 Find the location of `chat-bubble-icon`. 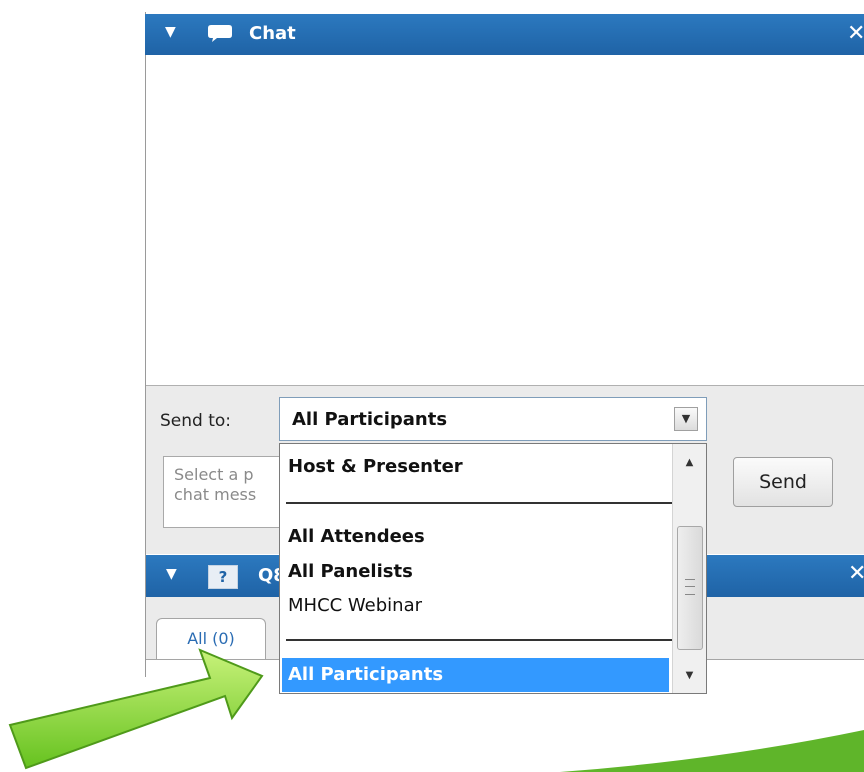

chat-bubble-icon is located at coordinates (220, 33).